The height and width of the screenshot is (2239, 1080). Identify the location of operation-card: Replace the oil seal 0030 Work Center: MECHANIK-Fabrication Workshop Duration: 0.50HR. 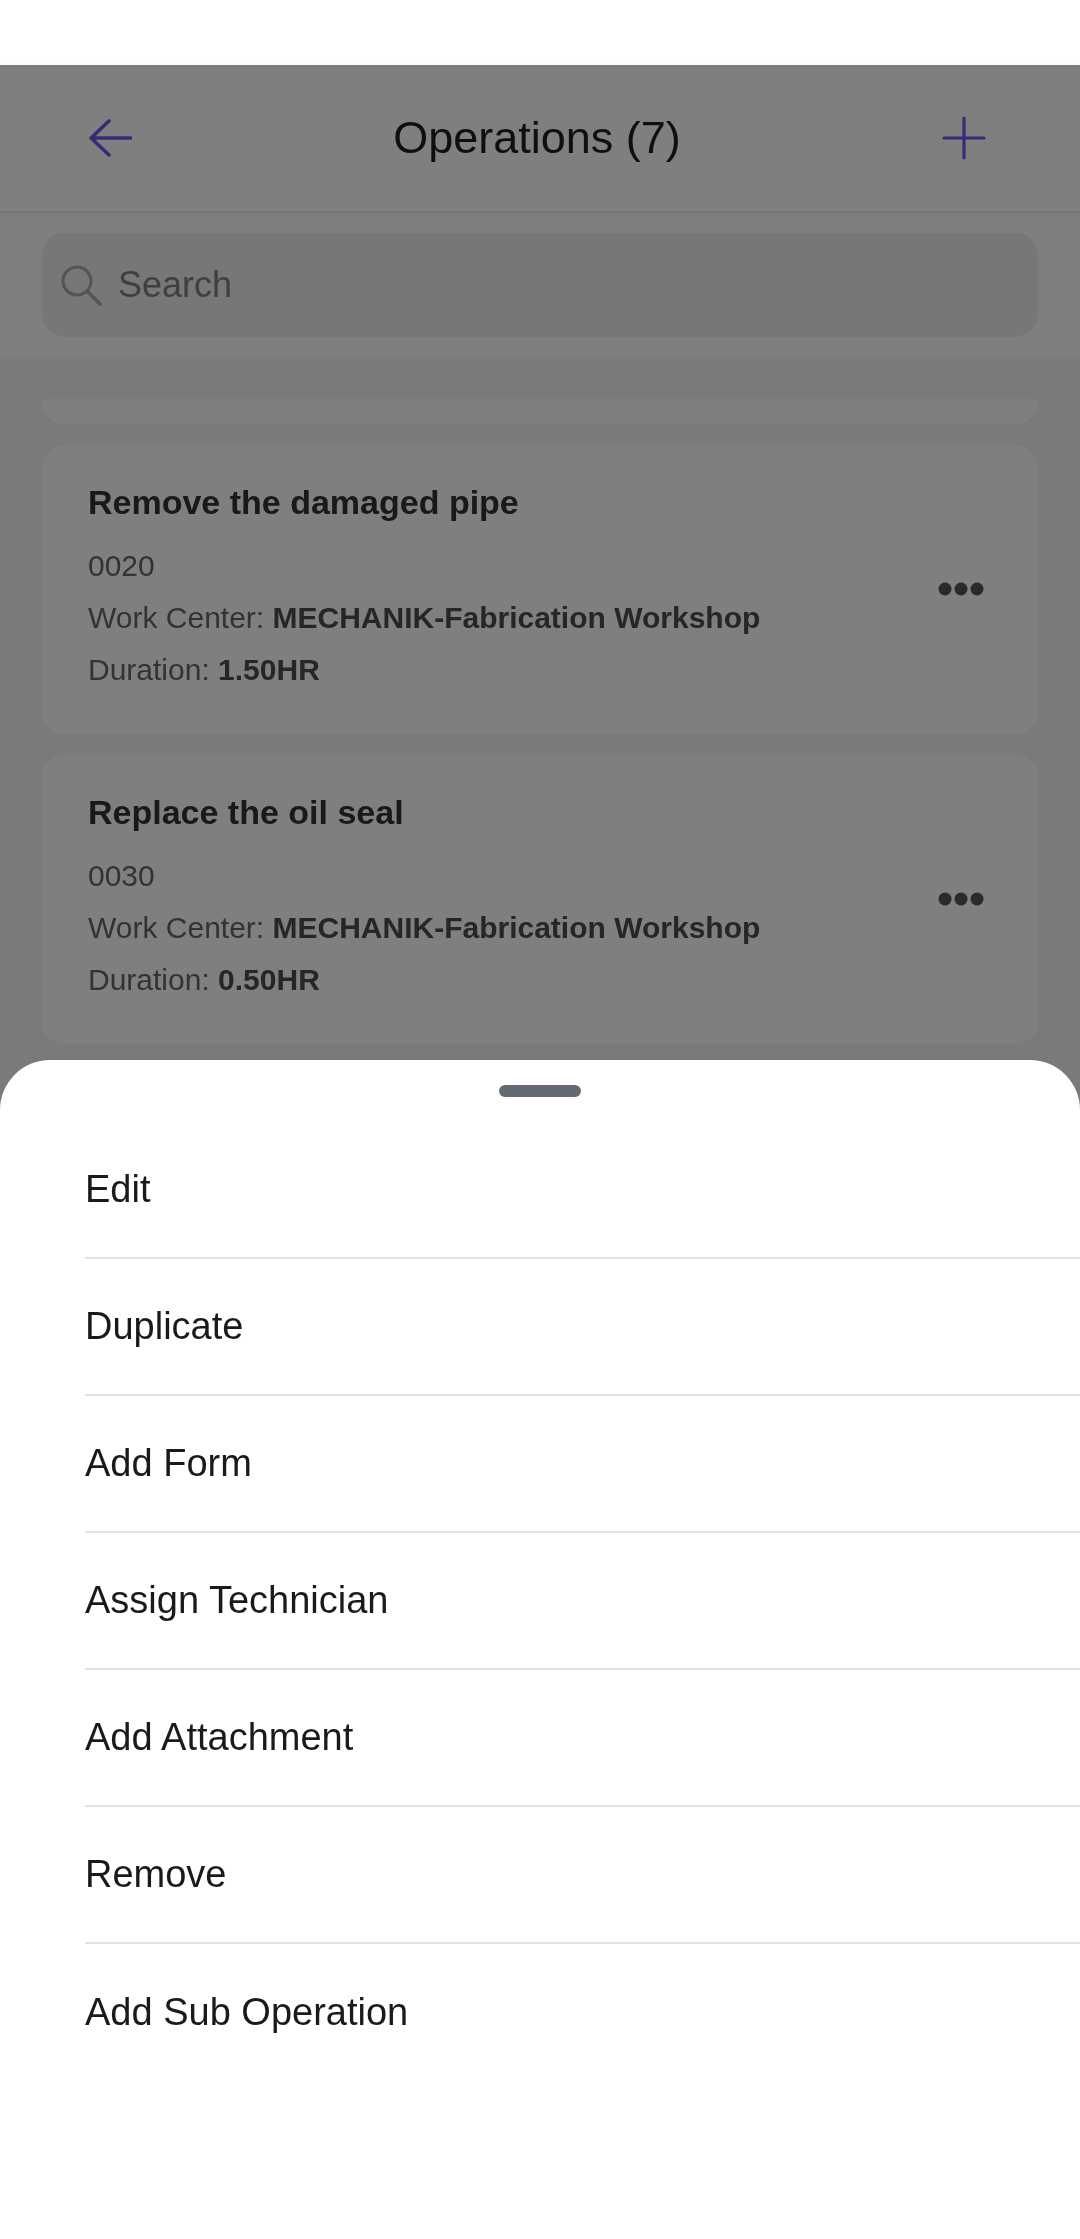
(540, 899).